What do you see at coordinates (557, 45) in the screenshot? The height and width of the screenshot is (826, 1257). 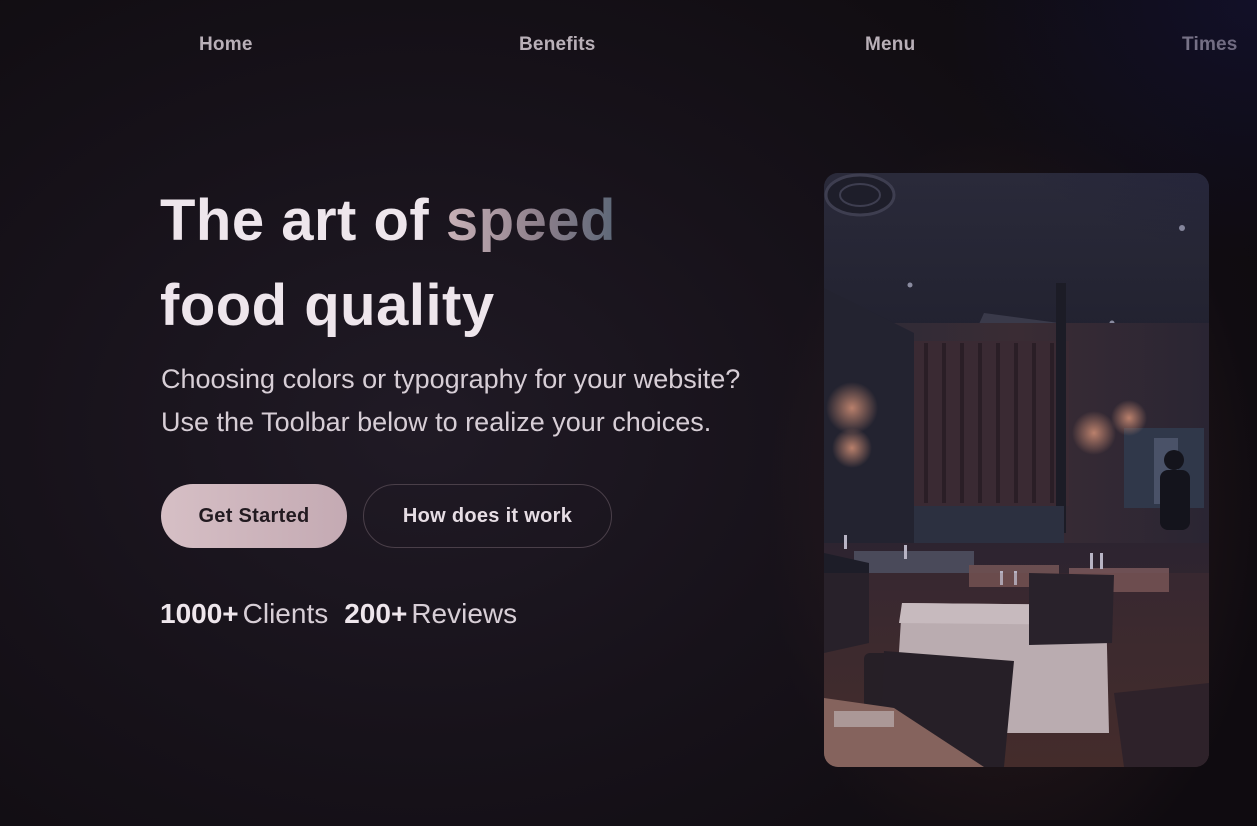 I see `nav-link-benefits: Benefits` at bounding box center [557, 45].